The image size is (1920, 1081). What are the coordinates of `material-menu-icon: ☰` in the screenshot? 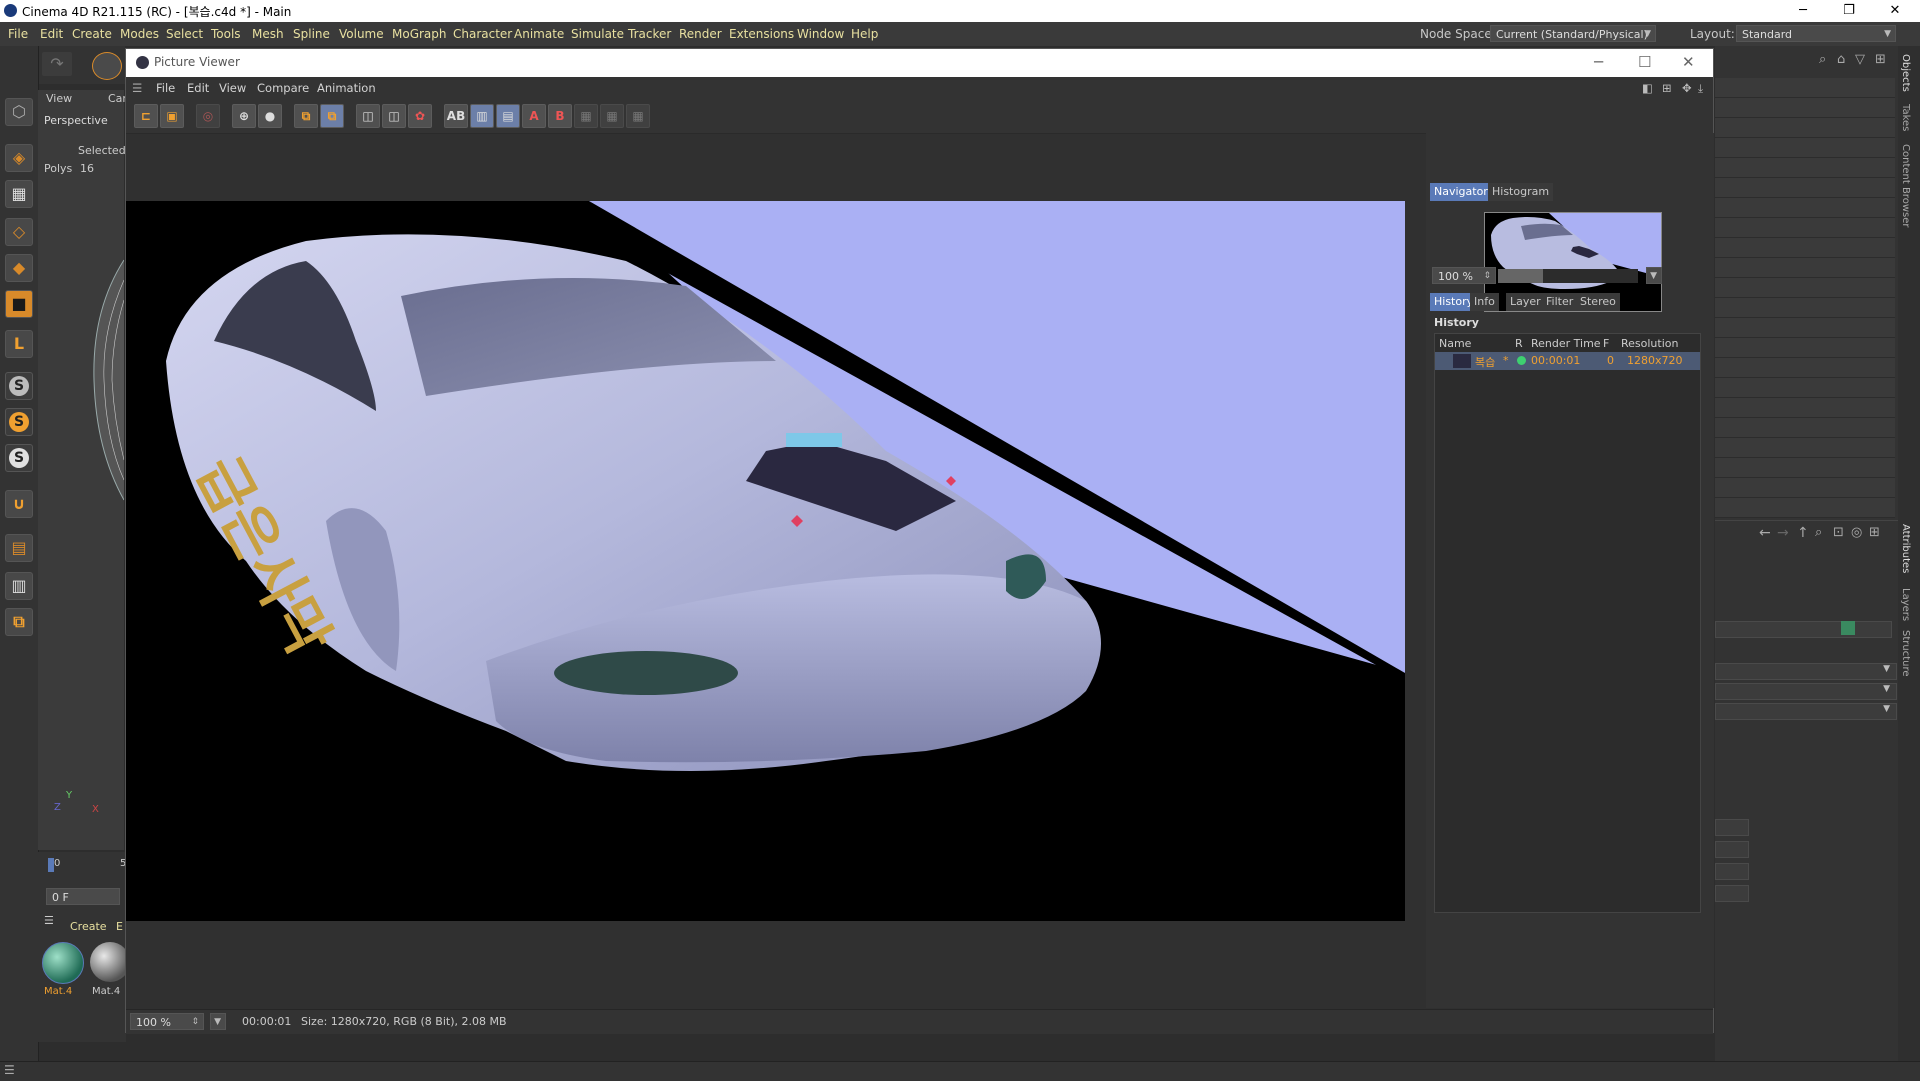 It's located at (49, 920).